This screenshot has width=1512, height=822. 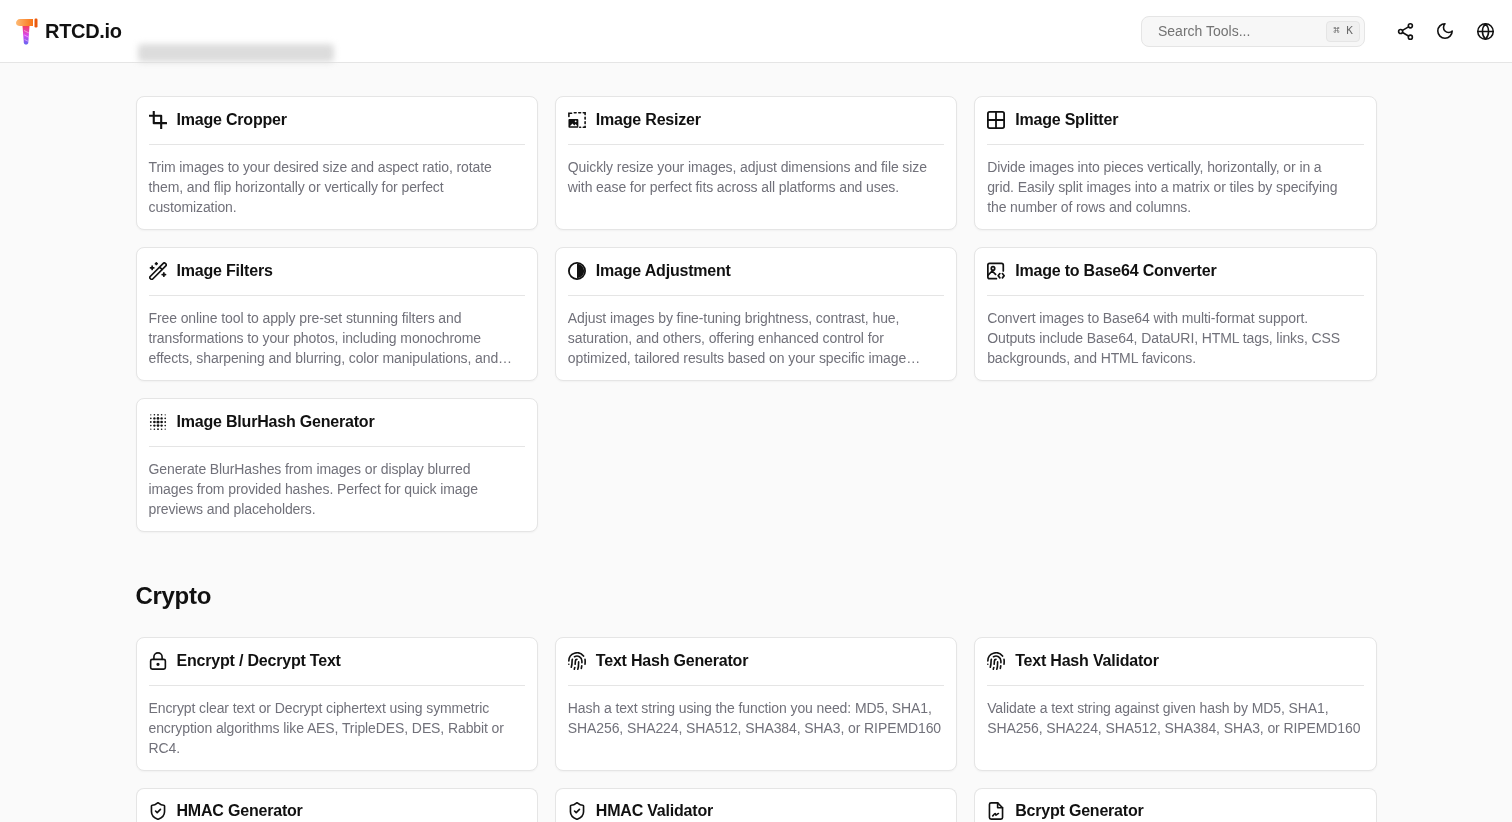 What do you see at coordinates (336, 805) in the screenshot?
I see `tool-card: HMAC Generator` at bounding box center [336, 805].